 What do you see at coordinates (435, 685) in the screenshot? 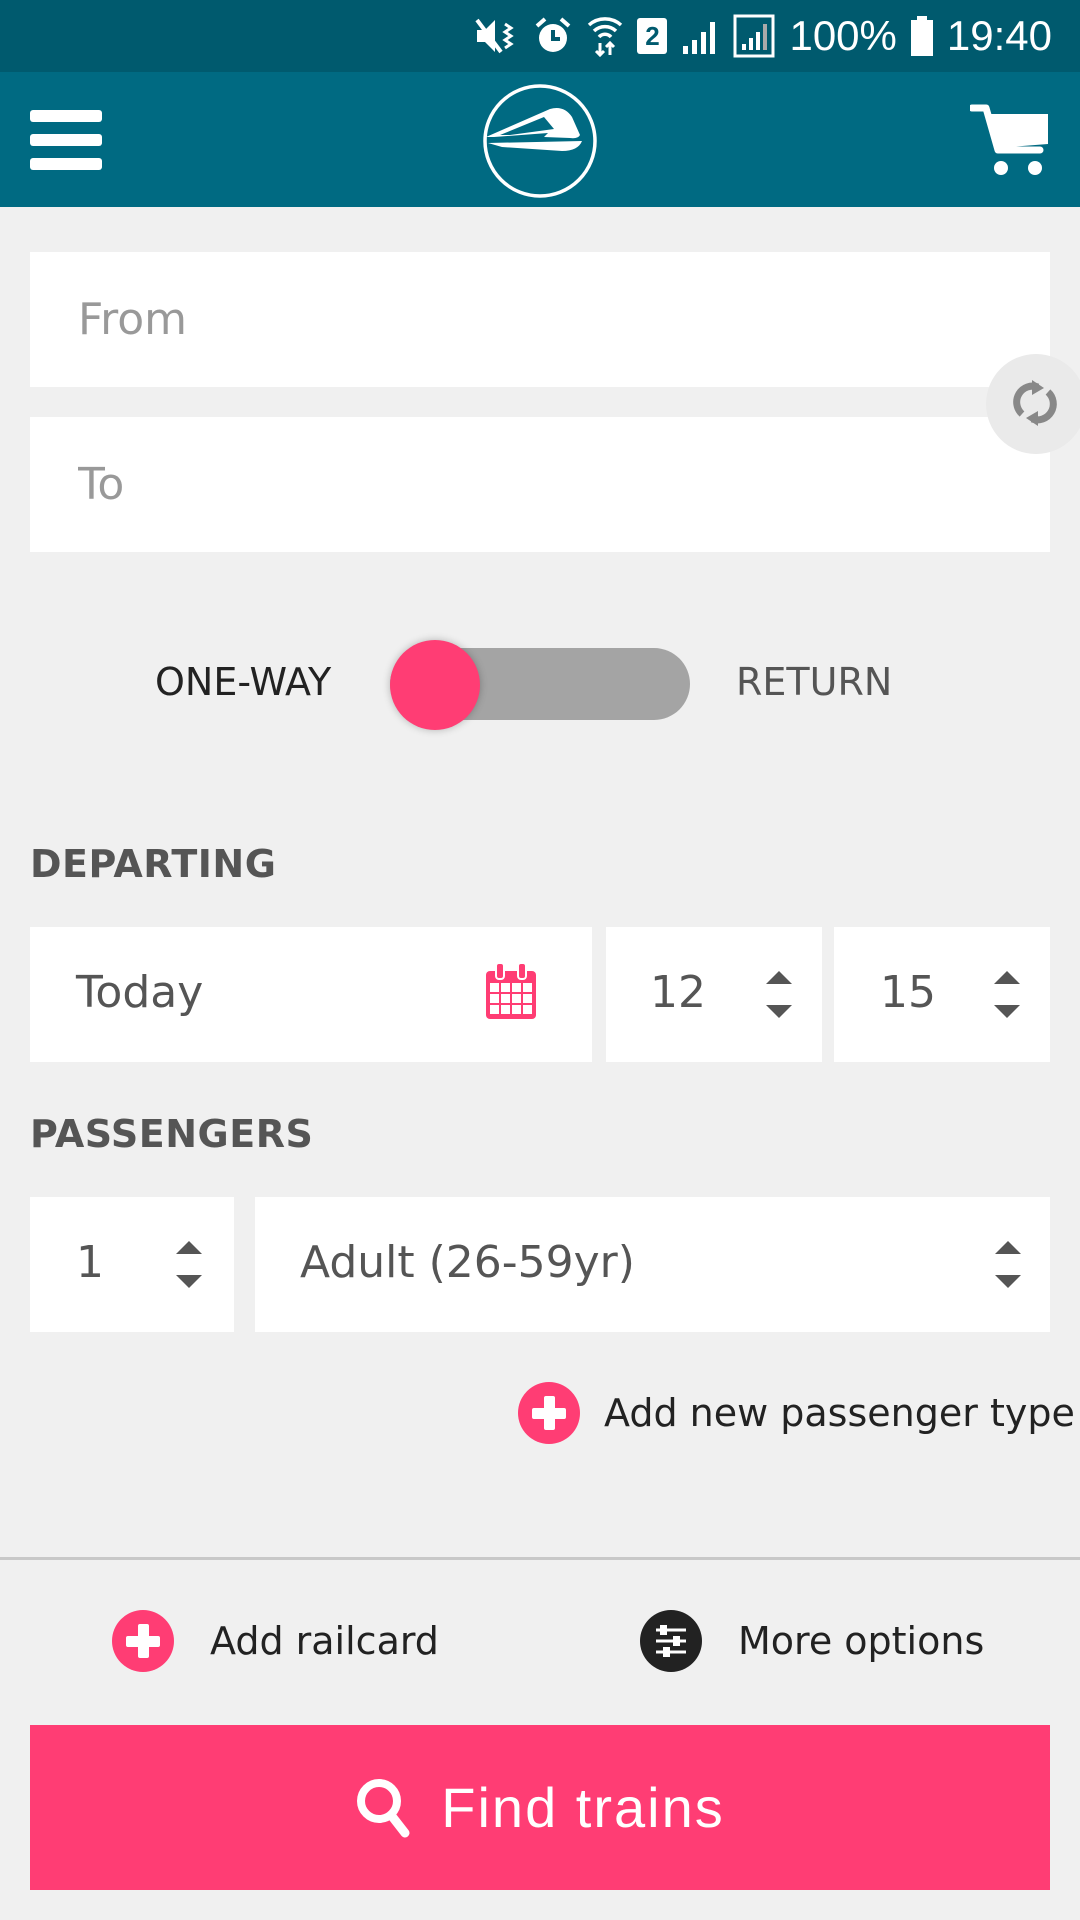
I see `toggle-knob` at bounding box center [435, 685].